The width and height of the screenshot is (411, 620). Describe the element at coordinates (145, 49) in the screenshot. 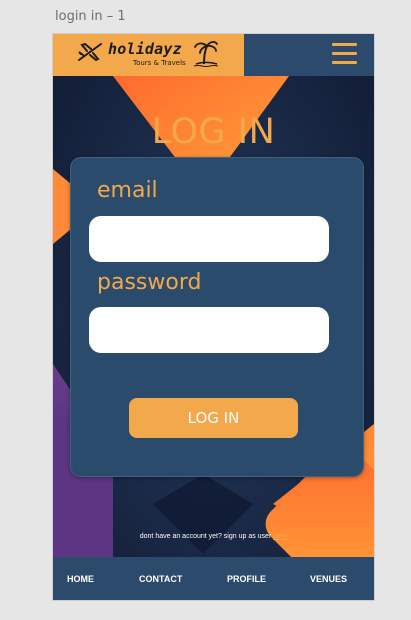

I see `brand-name: holidayz` at that location.